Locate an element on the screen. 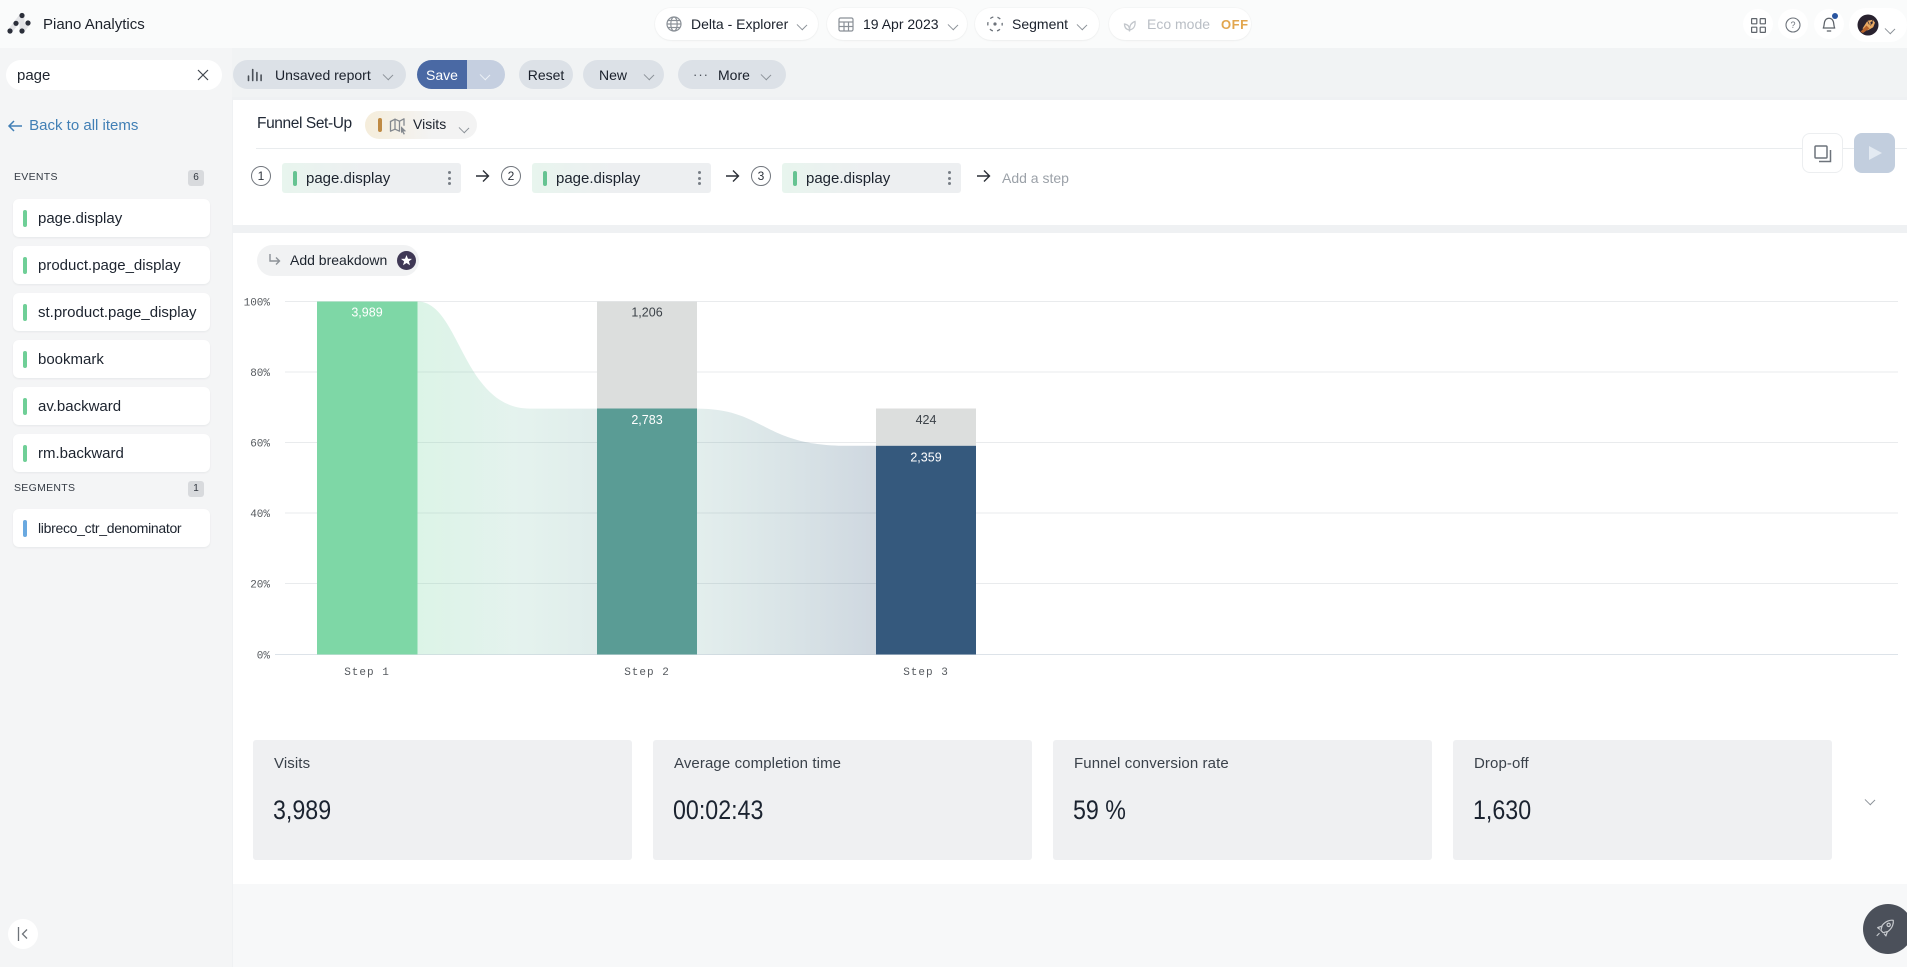 The width and height of the screenshot is (1907, 967). svg-text: Step 1 is located at coordinates (367, 673).